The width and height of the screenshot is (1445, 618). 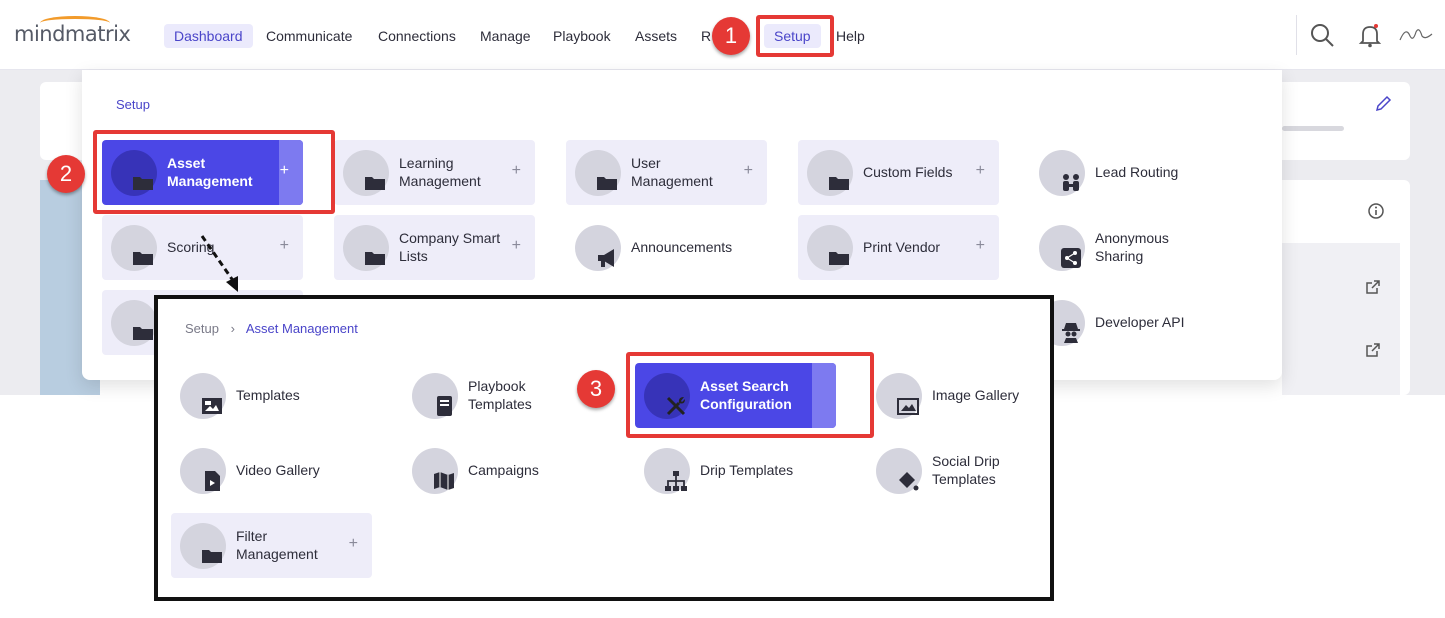 I want to click on pencil-icon, so click(x=1383, y=104).